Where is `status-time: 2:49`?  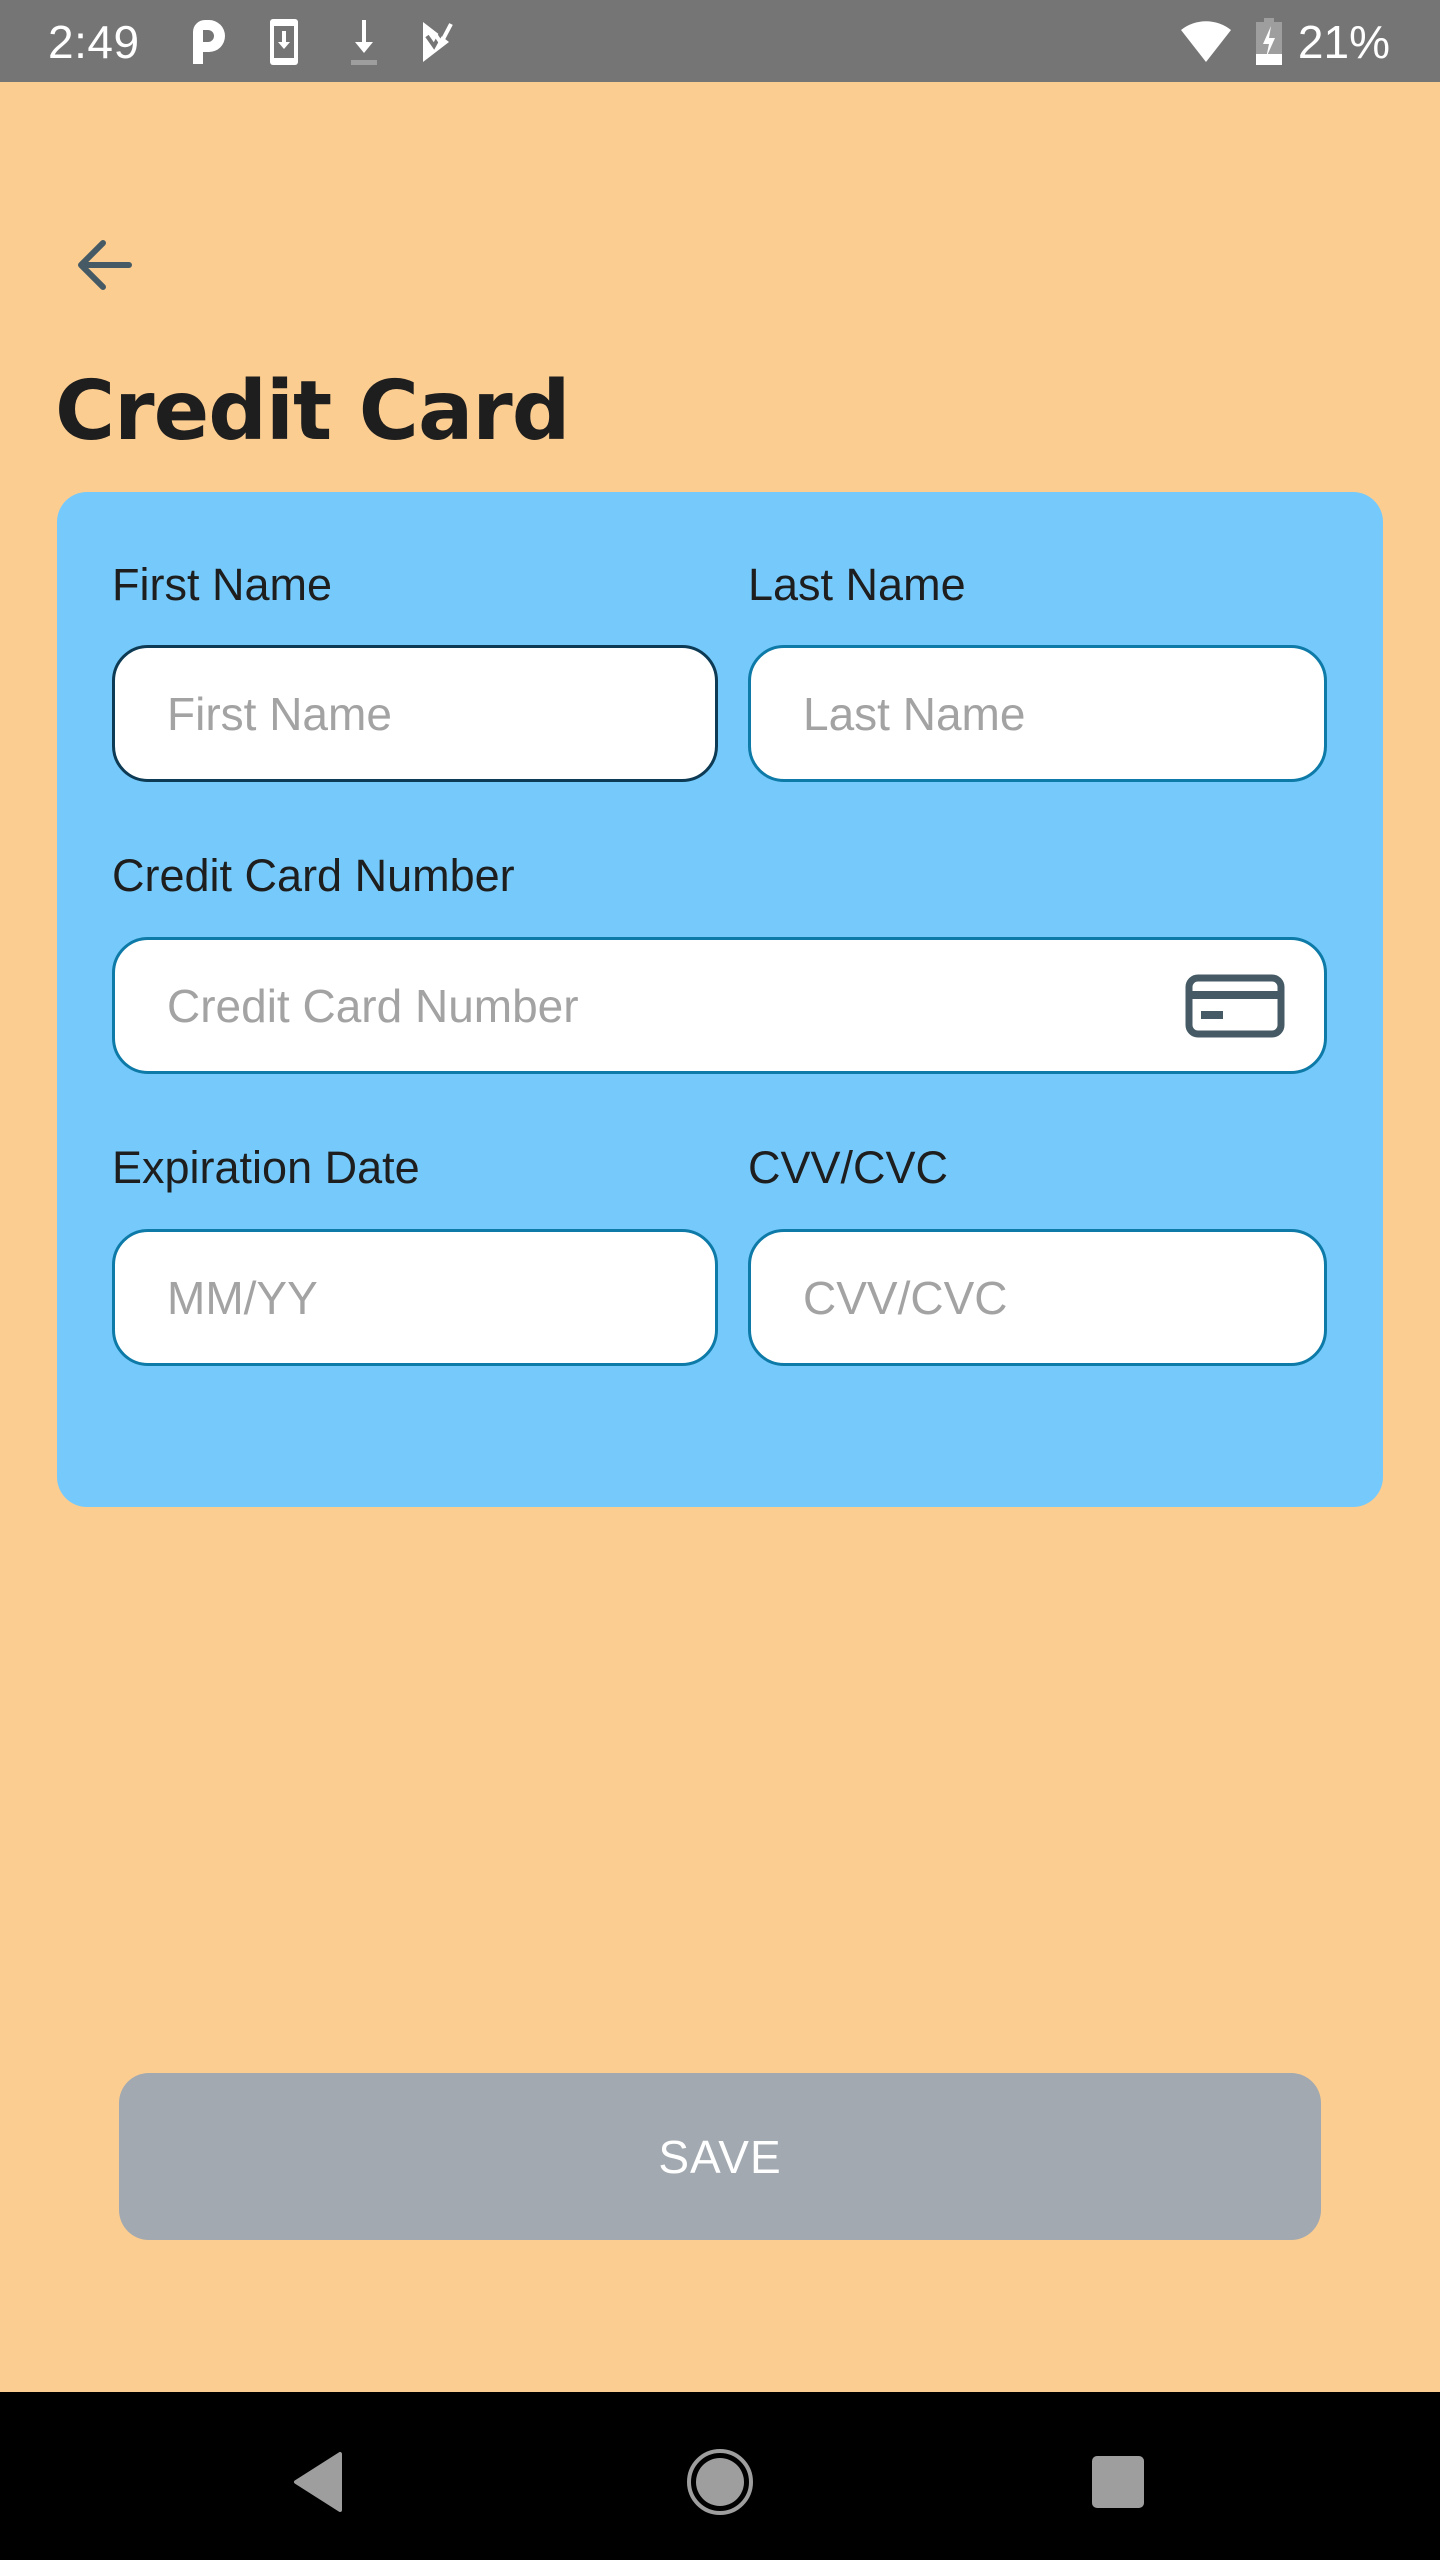
status-time: 2:49 is located at coordinates (94, 42).